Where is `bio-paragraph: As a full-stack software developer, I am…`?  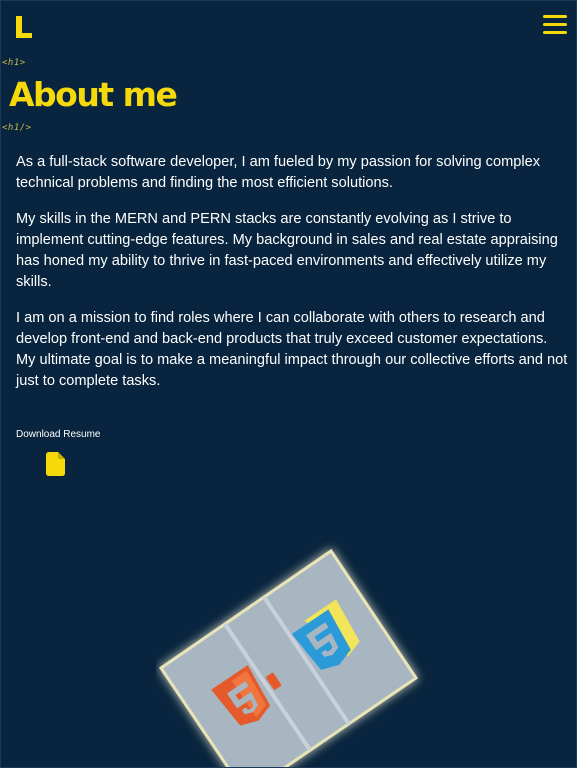 bio-paragraph: As a full-stack software developer, I am… is located at coordinates (278, 172).